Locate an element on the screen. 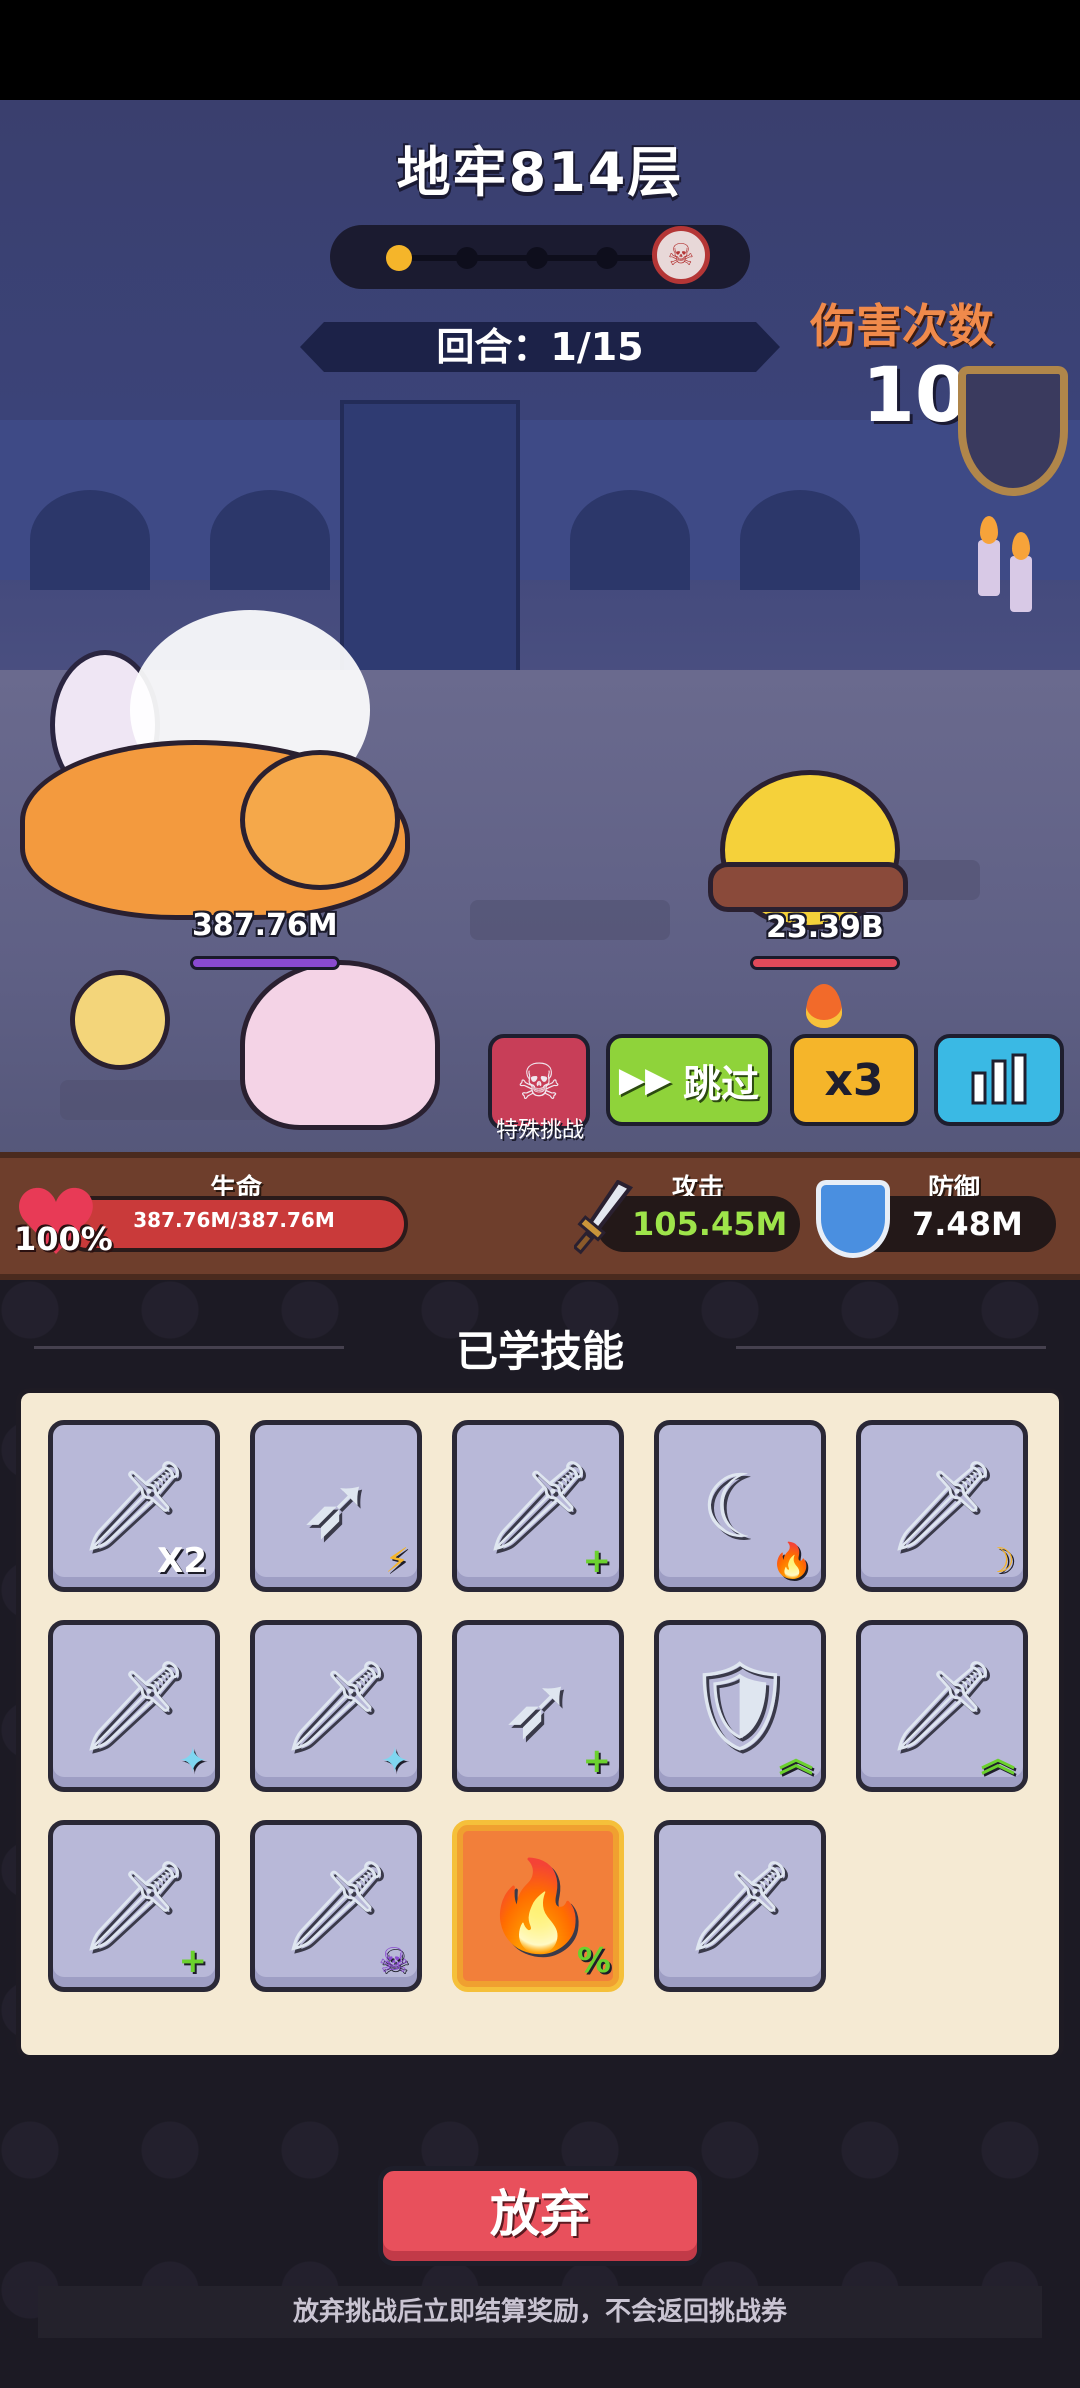 This screenshot has height=2388, width=1080. skill-badge: ☽ is located at coordinates (999, 1561).